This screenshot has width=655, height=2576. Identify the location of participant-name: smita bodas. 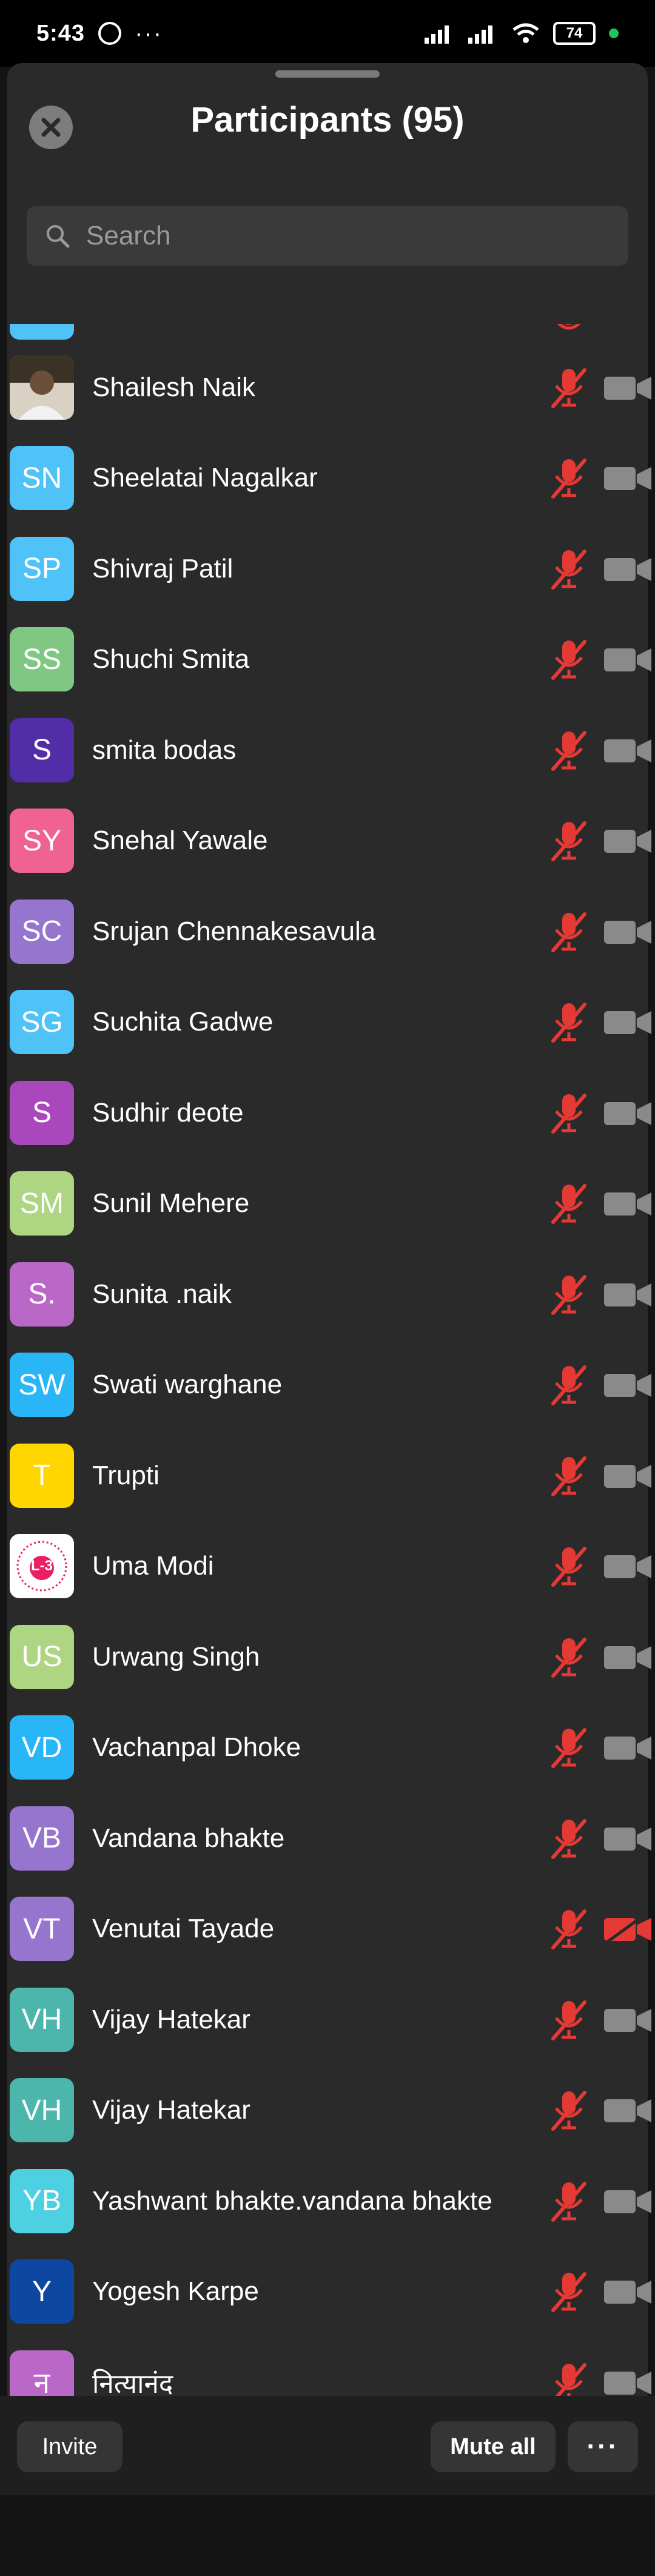
(164, 750).